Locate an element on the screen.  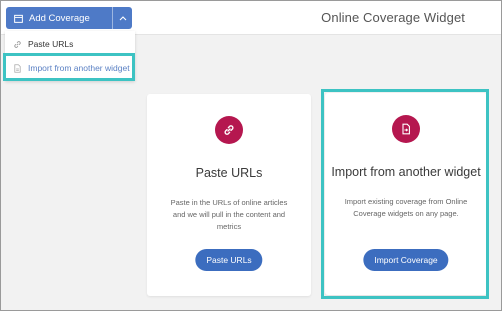
page-title: Online Coverage Widget is located at coordinates (393, 17).